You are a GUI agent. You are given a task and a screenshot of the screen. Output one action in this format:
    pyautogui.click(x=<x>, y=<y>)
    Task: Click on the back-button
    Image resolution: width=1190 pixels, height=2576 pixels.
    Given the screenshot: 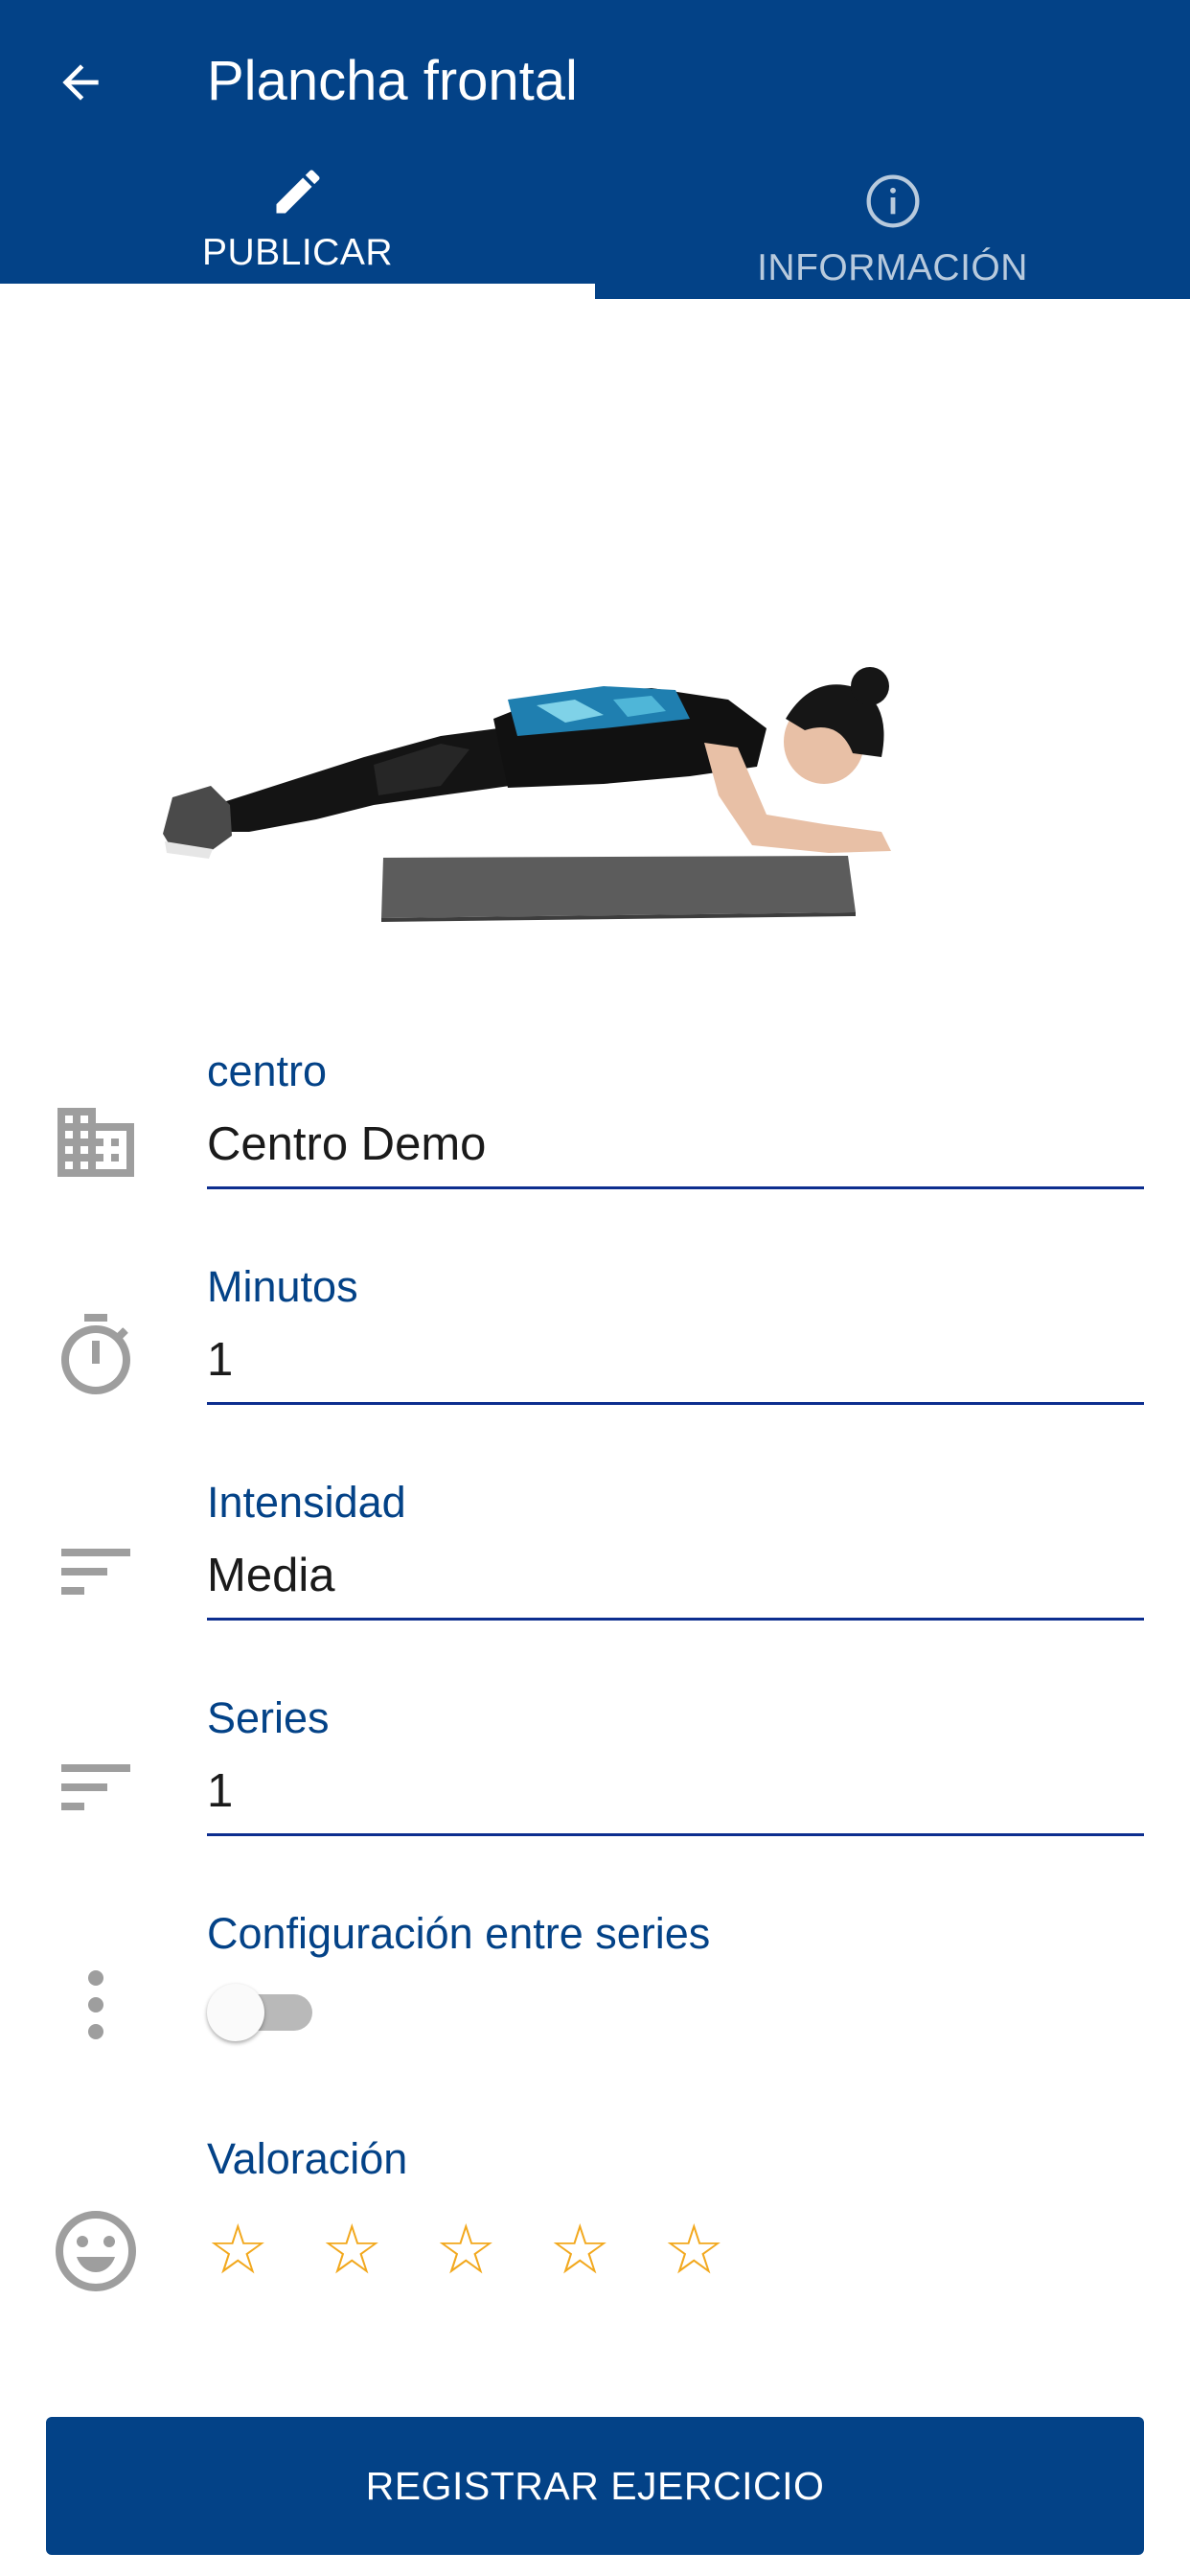 What is the action you would take?
    pyautogui.click(x=81, y=82)
    